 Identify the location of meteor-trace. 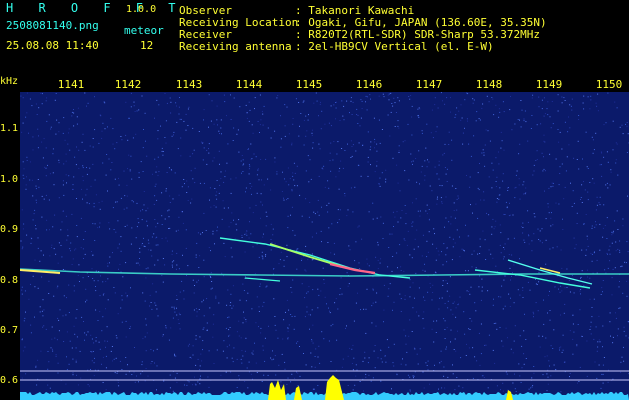
(262, 279).